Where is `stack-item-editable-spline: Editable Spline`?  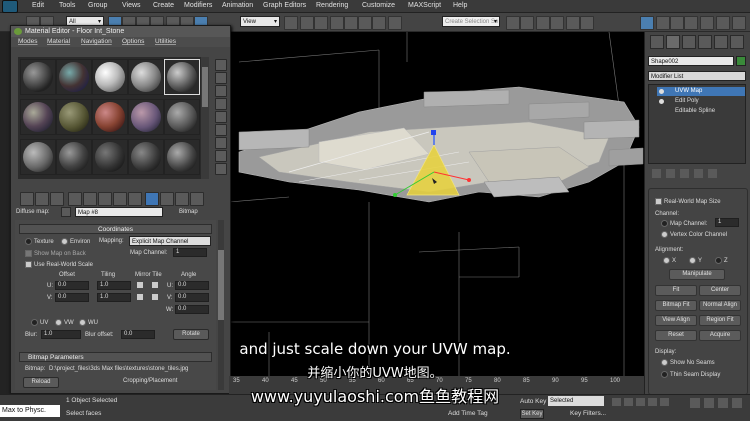 stack-item-editable-spline: Editable Spline is located at coordinates (701, 111).